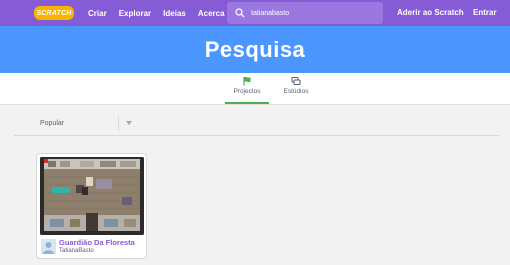 Image resolution: width=510 pixels, height=265 pixels. I want to click on tab-studios: Estúdios, so click(296, 90).